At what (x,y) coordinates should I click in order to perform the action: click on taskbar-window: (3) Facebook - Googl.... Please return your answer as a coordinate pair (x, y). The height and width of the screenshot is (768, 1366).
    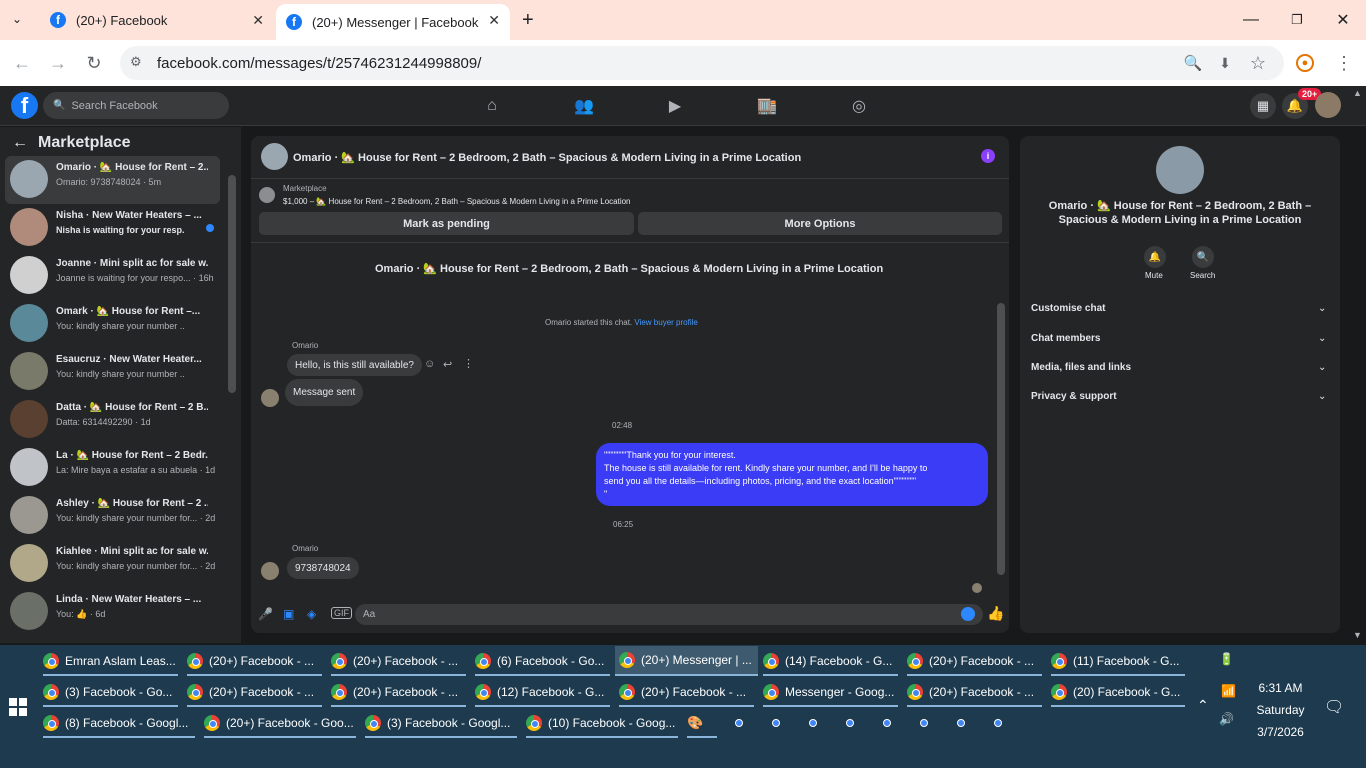
    Looking at the image, I should click on (441, 724).